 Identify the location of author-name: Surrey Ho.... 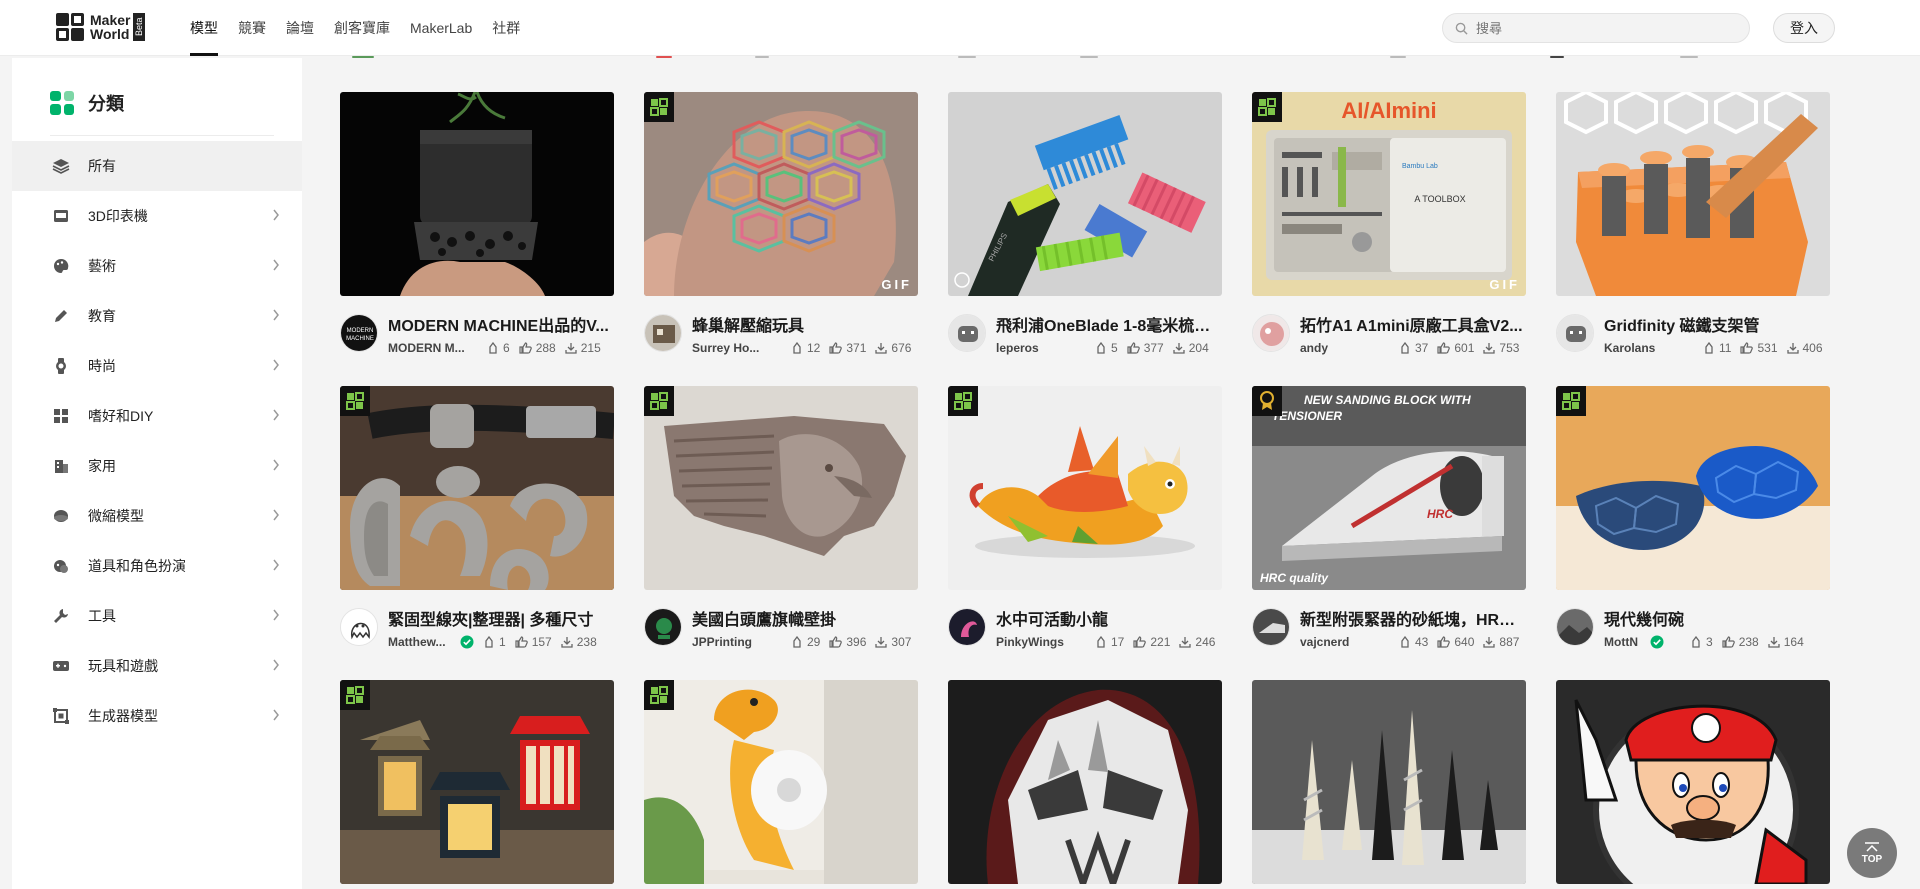
(737, 348).